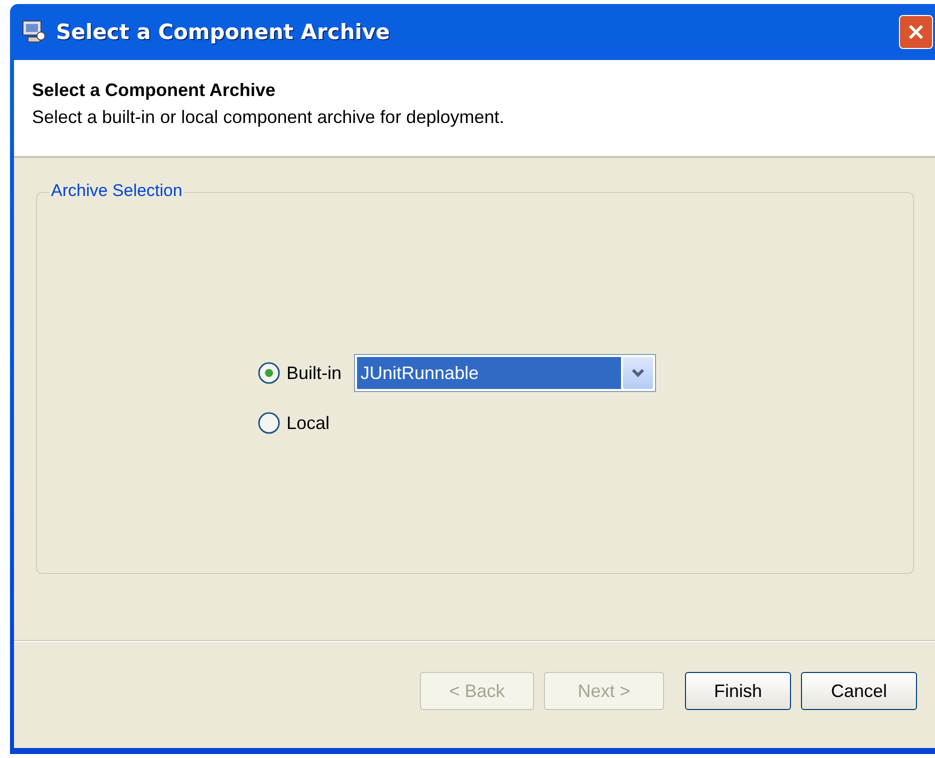 The image size is (935, 758). I want to click on radio-label: Local, so click(308, 423).